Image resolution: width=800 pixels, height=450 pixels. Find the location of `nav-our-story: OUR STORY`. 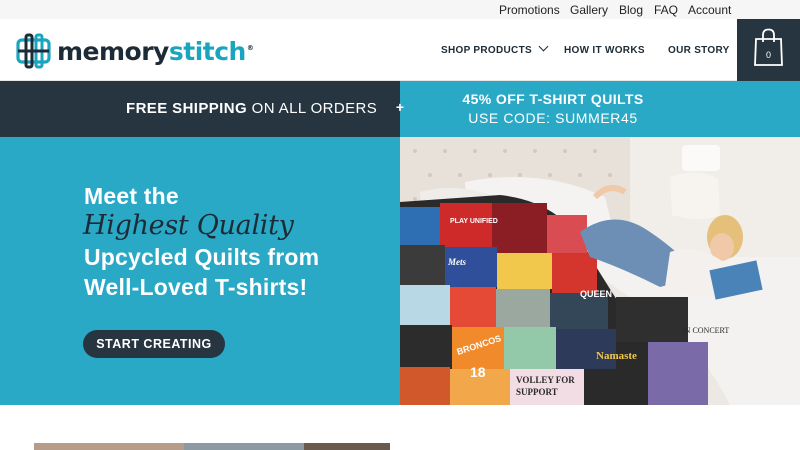

nav-our-story: OUR STORY is located at coordinates (699, 50).